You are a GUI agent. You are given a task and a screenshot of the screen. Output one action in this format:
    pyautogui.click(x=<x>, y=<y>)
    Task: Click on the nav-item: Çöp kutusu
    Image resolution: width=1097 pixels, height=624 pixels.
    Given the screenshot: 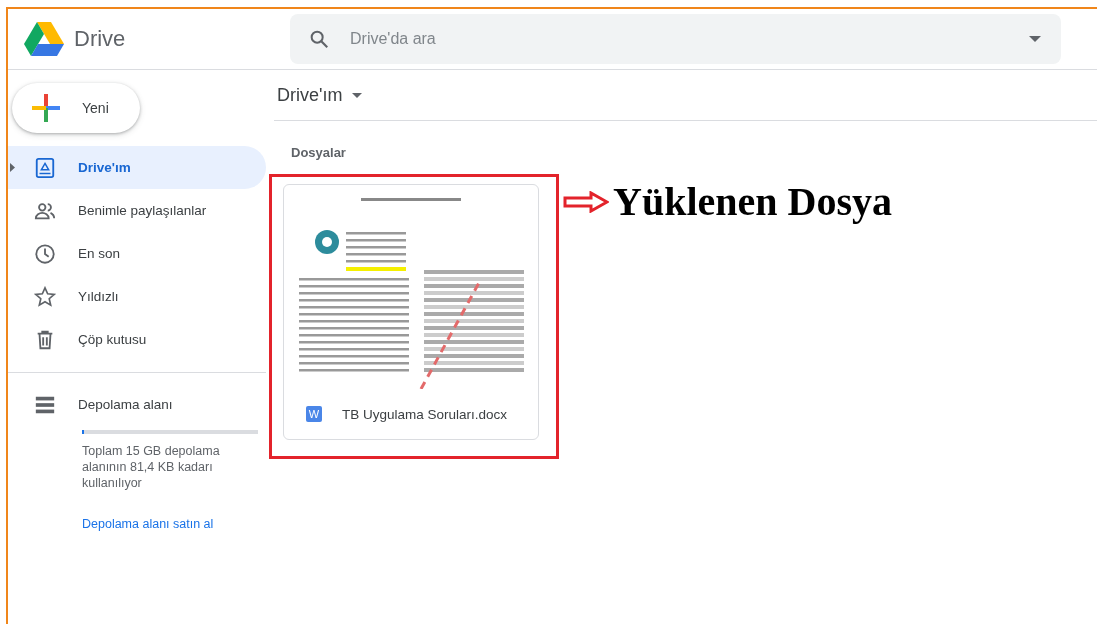 What is the action you would take?
    pyautogui.click(x=137, y=339)
    